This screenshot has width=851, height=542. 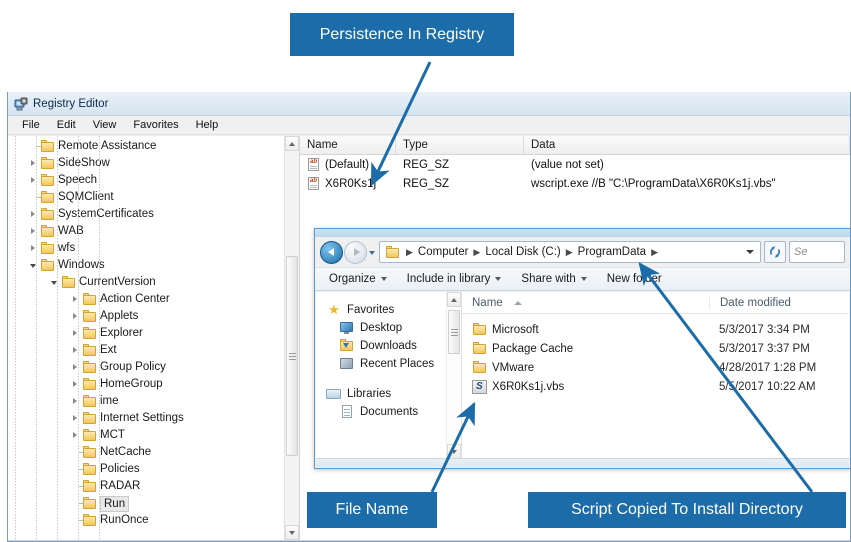 I want to click on registry-value-type: REG_SZ, so click(x=426, y=164).